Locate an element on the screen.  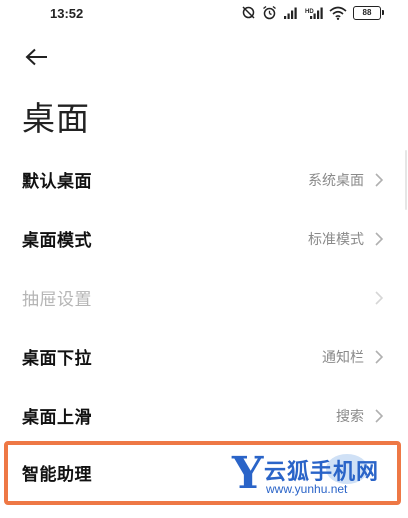
default-desktop-row: 默认桌面 系统桌面 is located at coordinates (204, 179).